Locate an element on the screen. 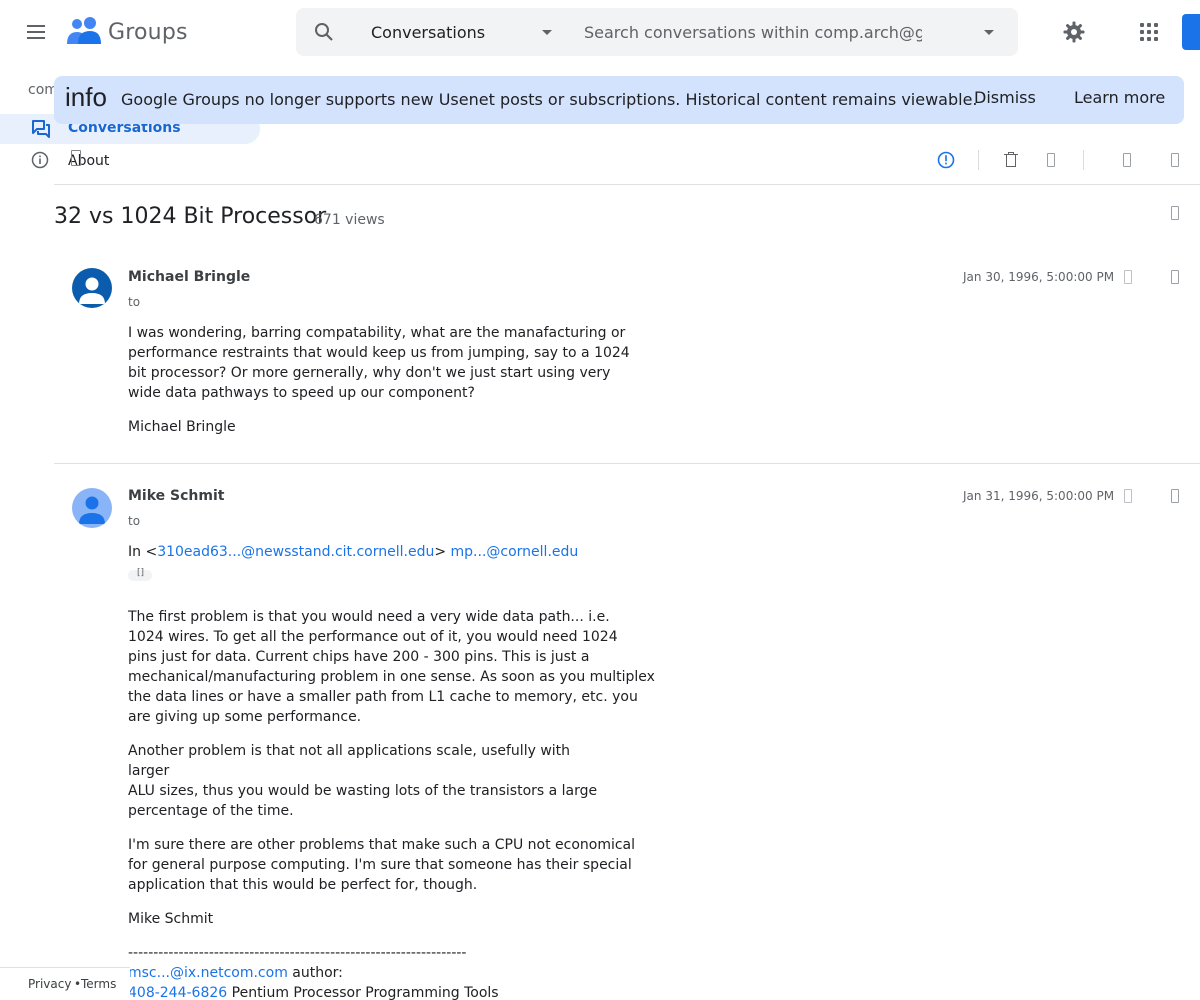 Image resolution: width=1200 pixels, height=1000 pixels. view-count: 671 views is located at coordinates (349, 220).